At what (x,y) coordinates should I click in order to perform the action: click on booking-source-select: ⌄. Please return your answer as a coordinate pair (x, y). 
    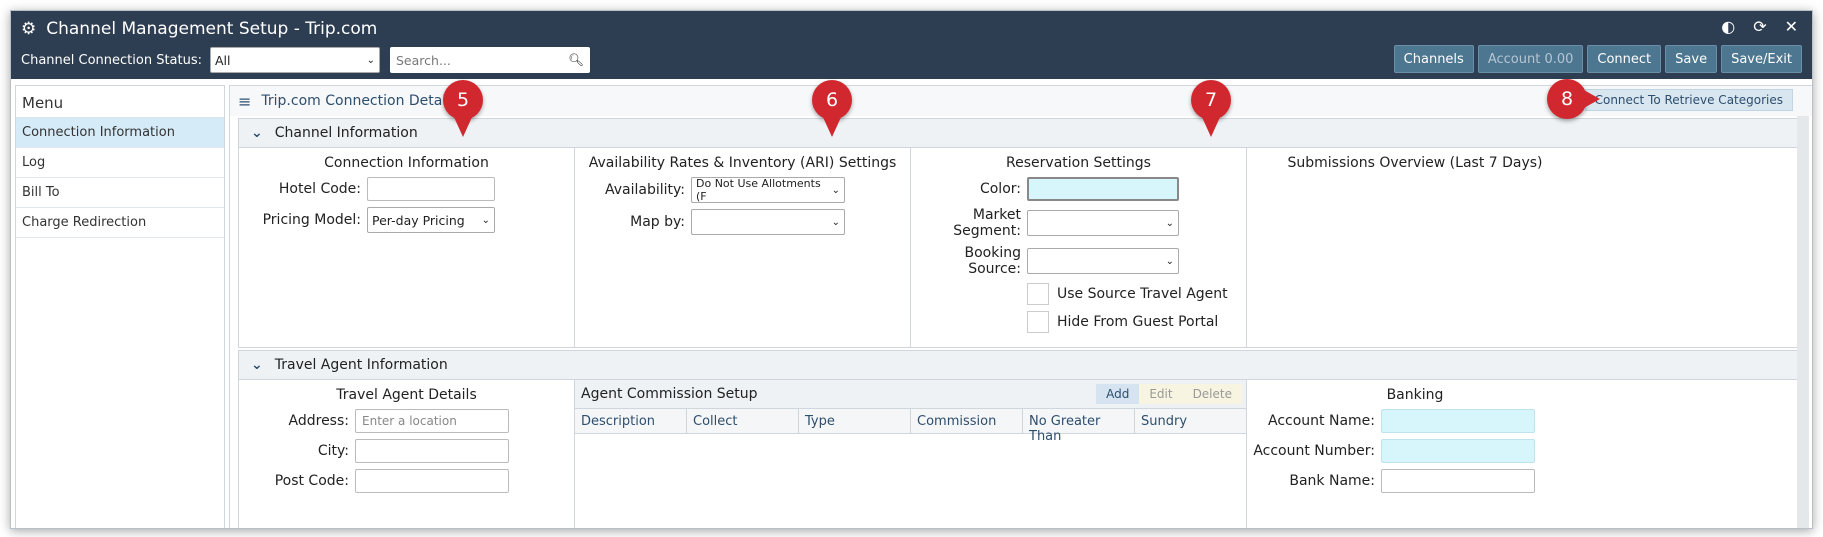
    Looking at the image, I should click on (1103, 261).